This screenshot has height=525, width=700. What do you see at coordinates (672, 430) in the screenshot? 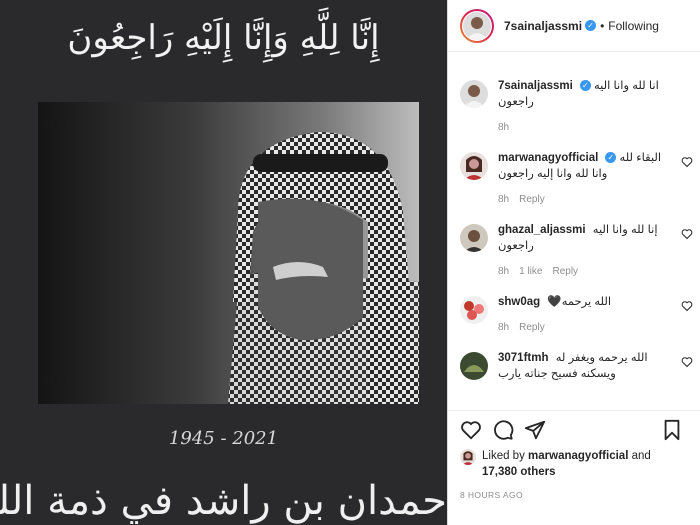
I see `bookmark-icon` at bounding box center [672, 430].